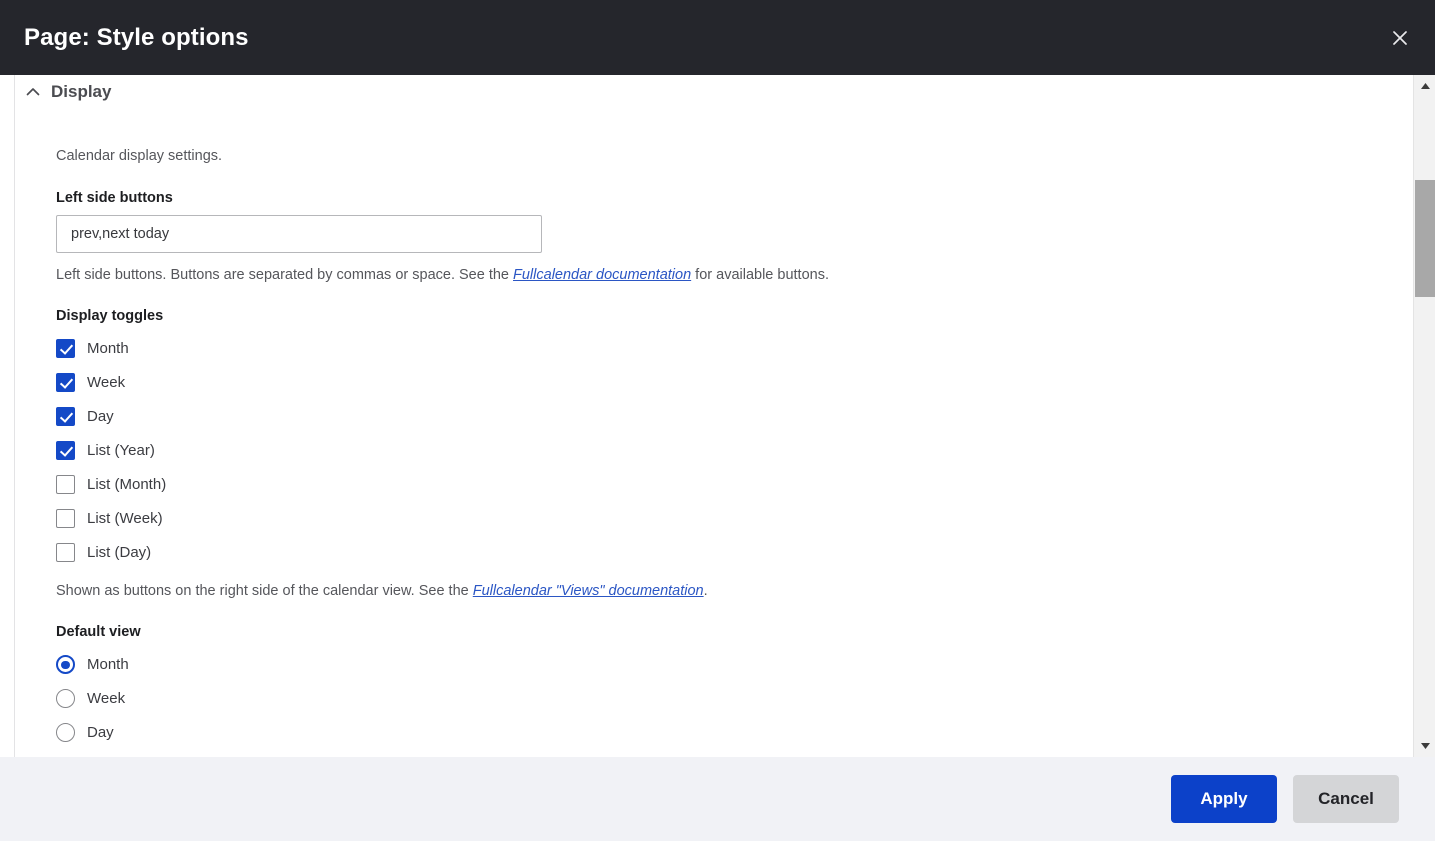  I want to click on display-toggle-row: List (Year), so click(730, 450).